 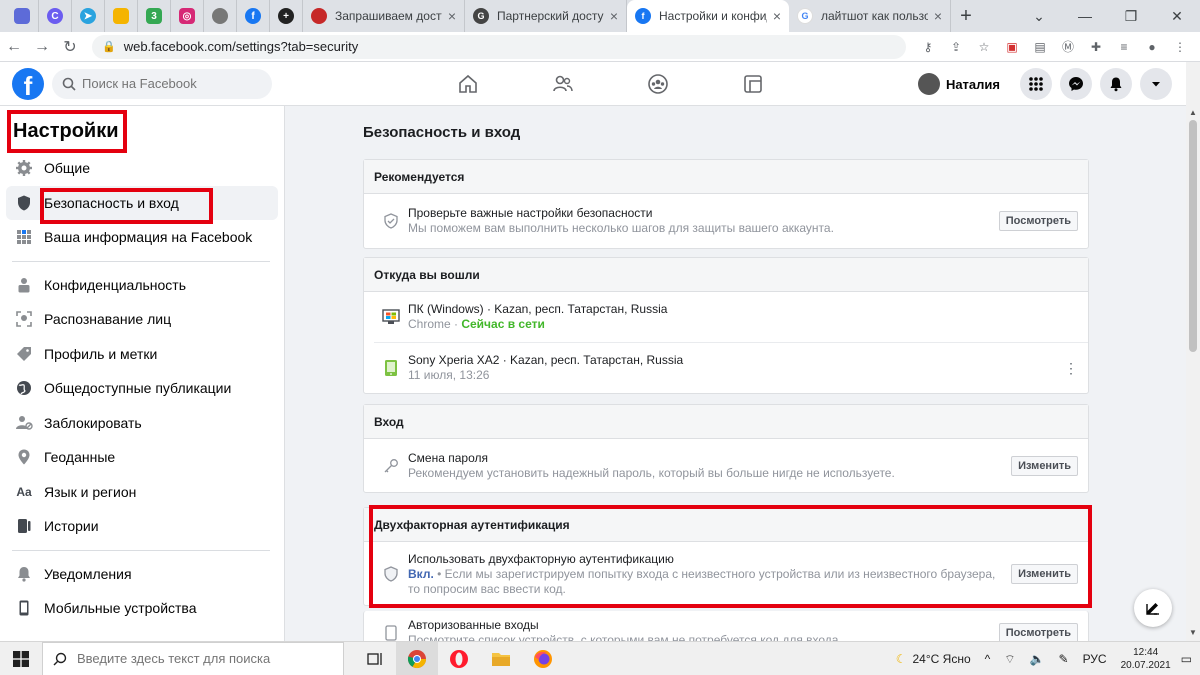 What do you see at coordinates (1186, 659) in the screenshot?
I see `notifications-icon: ▭` at bounding box center [1186, 659].